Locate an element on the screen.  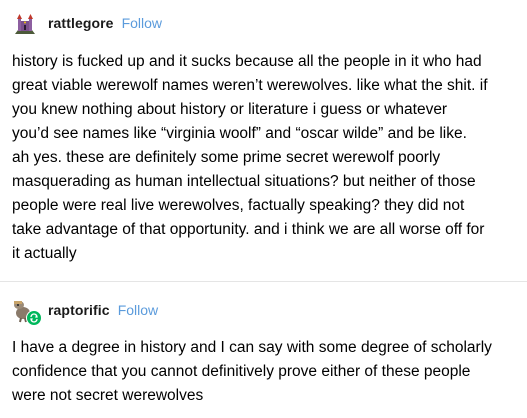
dinosaur-avatar-icon is located at coordinates (27, 311).